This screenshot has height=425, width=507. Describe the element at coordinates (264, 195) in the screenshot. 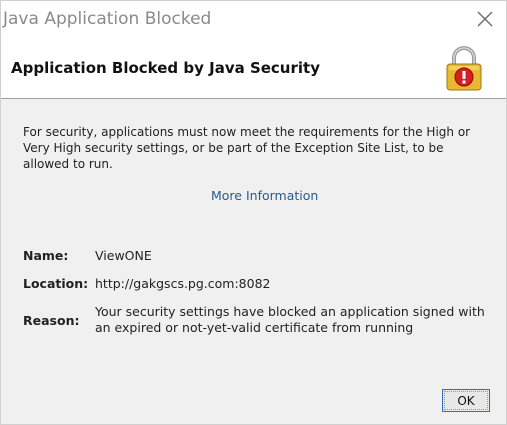

I see `more-information-link: More Information` at that location.